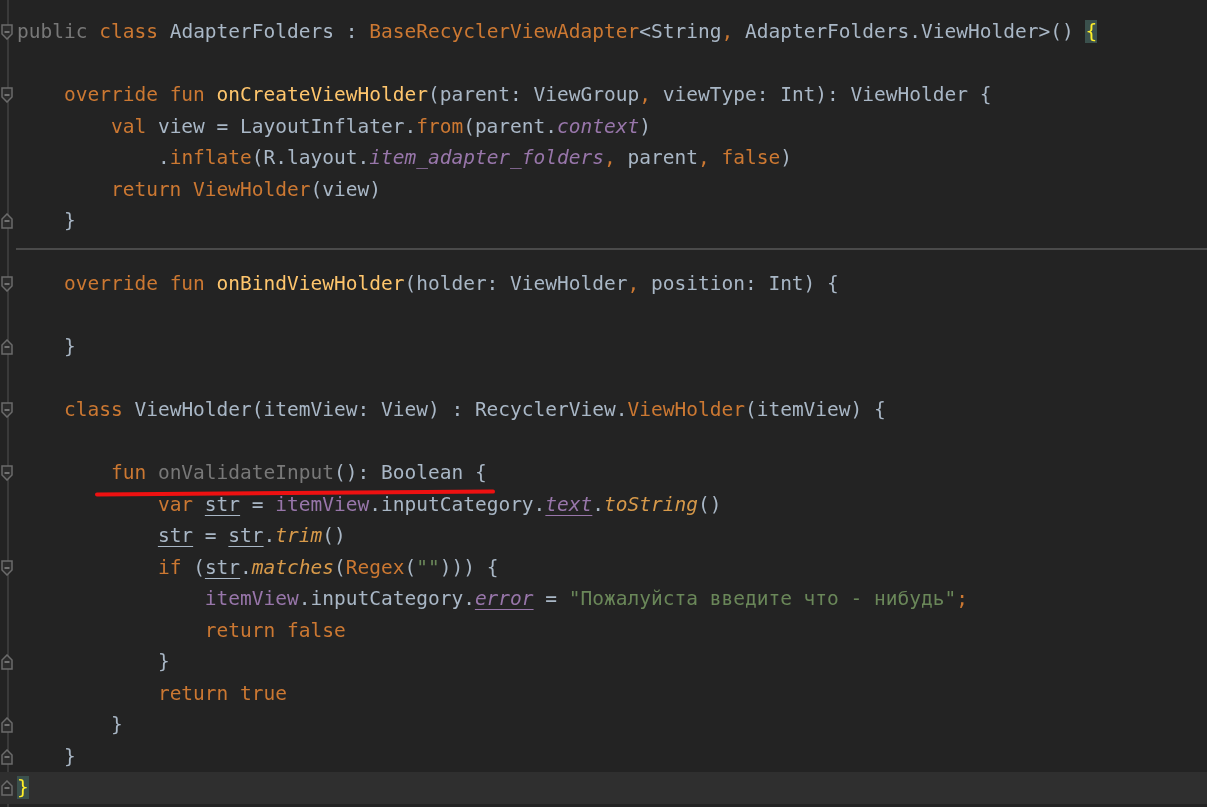  I want to click on code-line: public class AdapterFolders : BaseRecyclerViewAdapter<String, AdapterFolders.ViewHolder>() {, so click(557, 32).